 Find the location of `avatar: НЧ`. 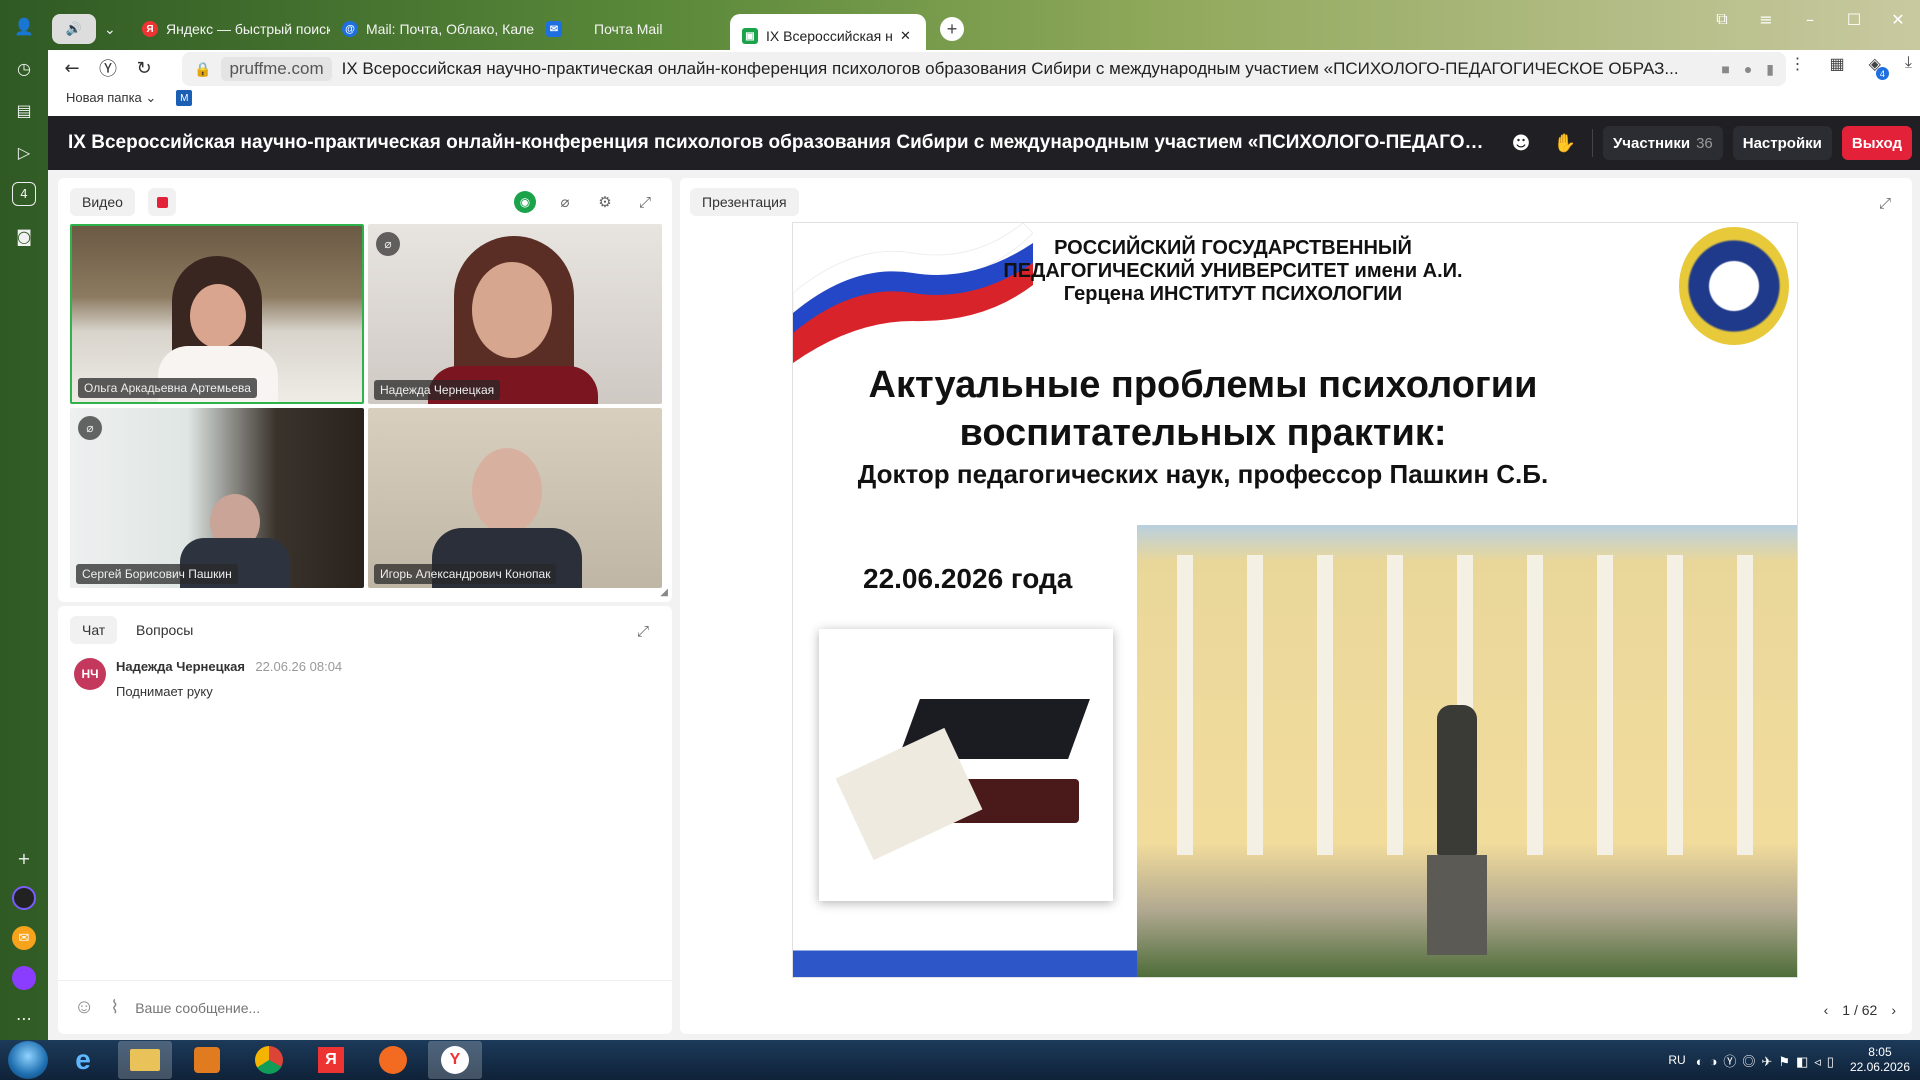

avatar: НЧ is located at coordinates (90, 674).